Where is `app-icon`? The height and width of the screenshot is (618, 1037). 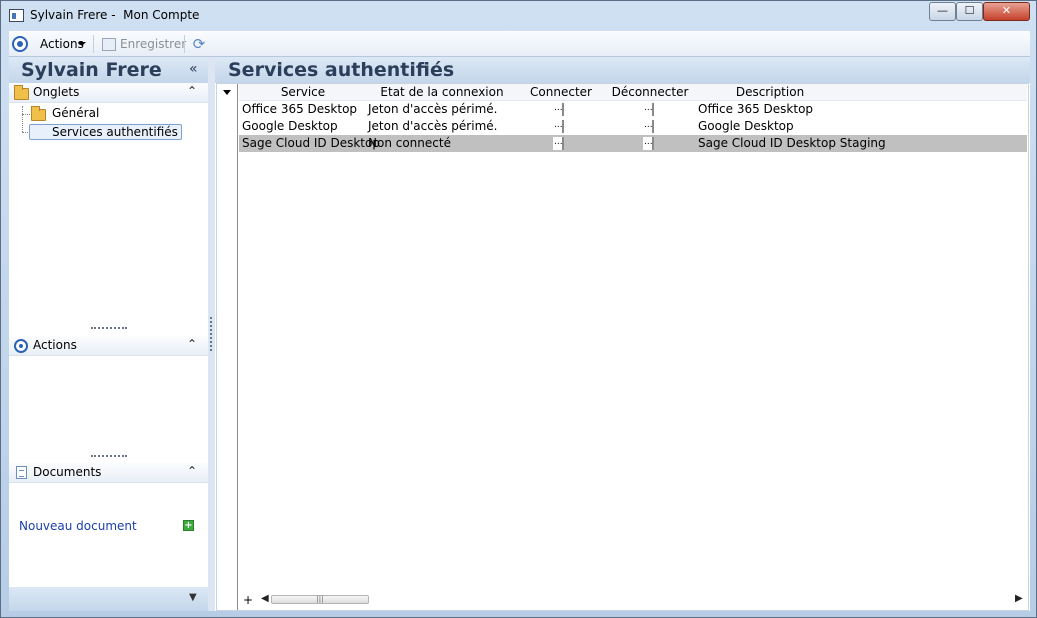 app-icon is located at coordinates (16, 15).